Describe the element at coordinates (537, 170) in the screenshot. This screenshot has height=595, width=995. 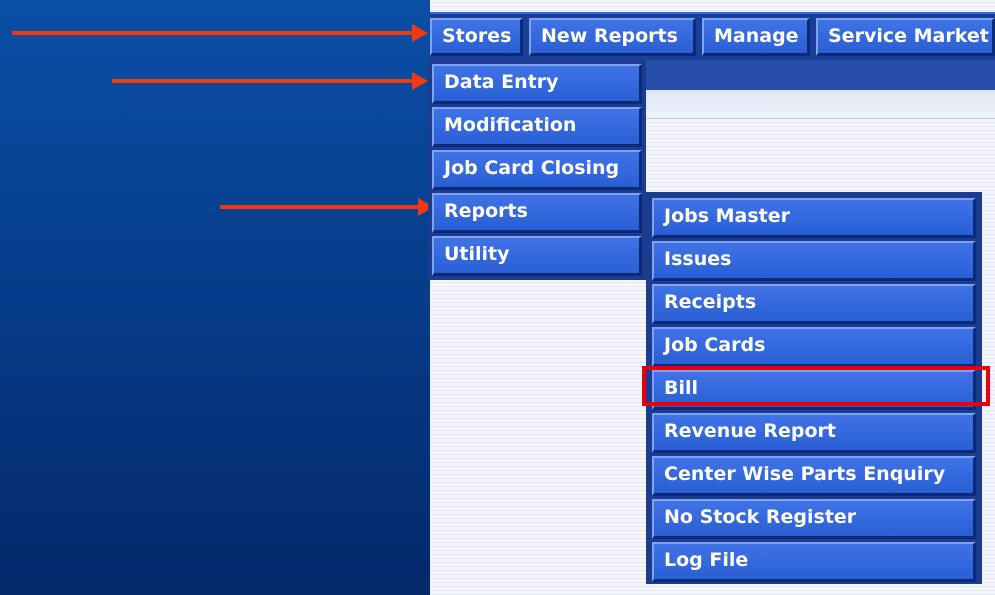
I see `menu-item-job-card-closing: Job Card Closing` at that location.